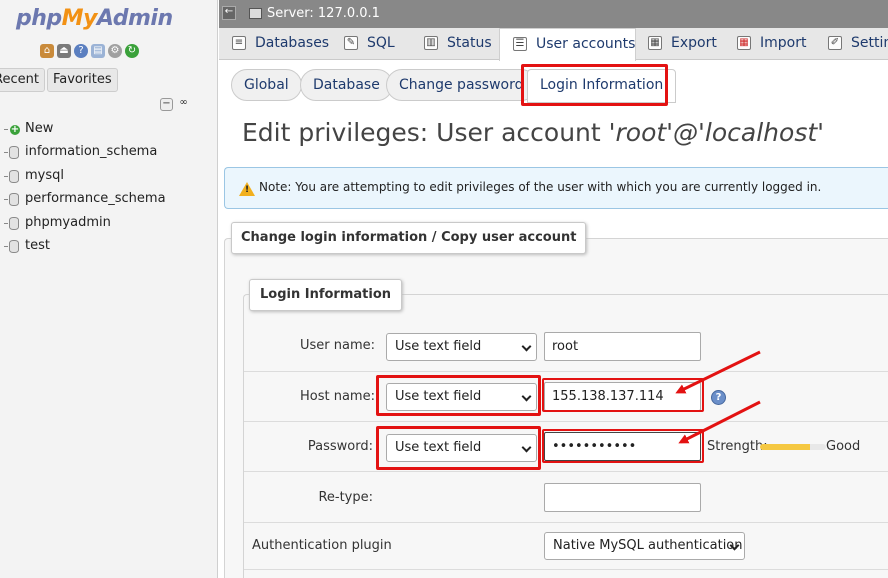 Image resolution: width=888 pixels, height=578 pixels. Describe the element at coordinates (718, 397) in the screenshot. I see `annotation-arrows` at that location.